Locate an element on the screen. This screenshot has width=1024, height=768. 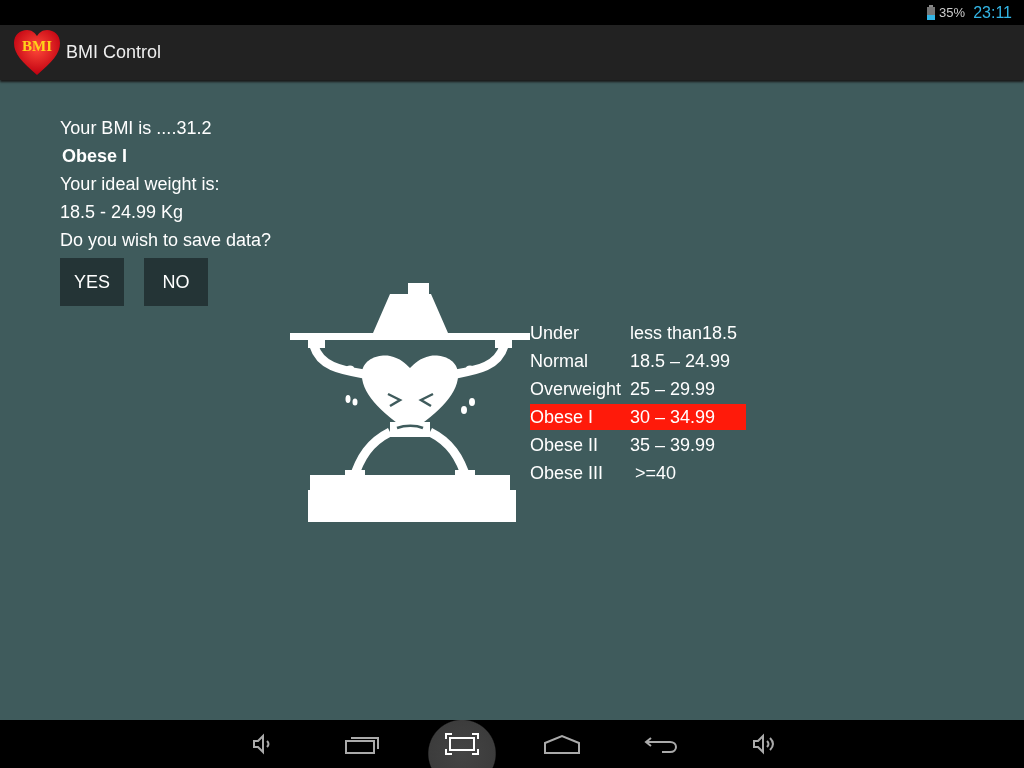
category-range: 30 – 34.99 is located at coordinates (673, 417).